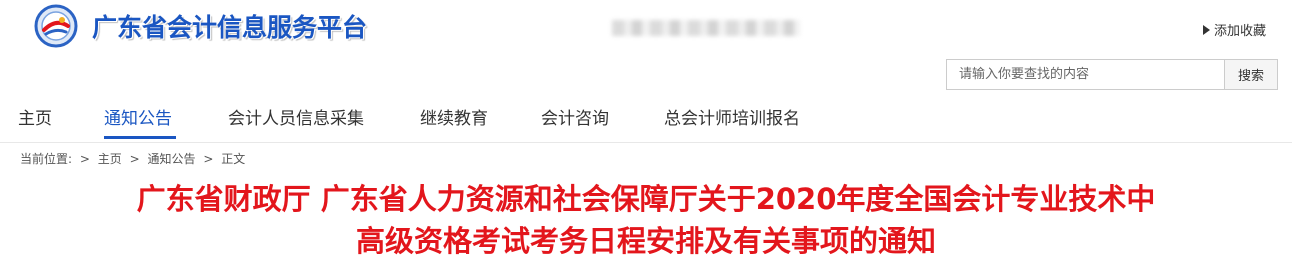  I want to click on search-input, so click(1085, 74).